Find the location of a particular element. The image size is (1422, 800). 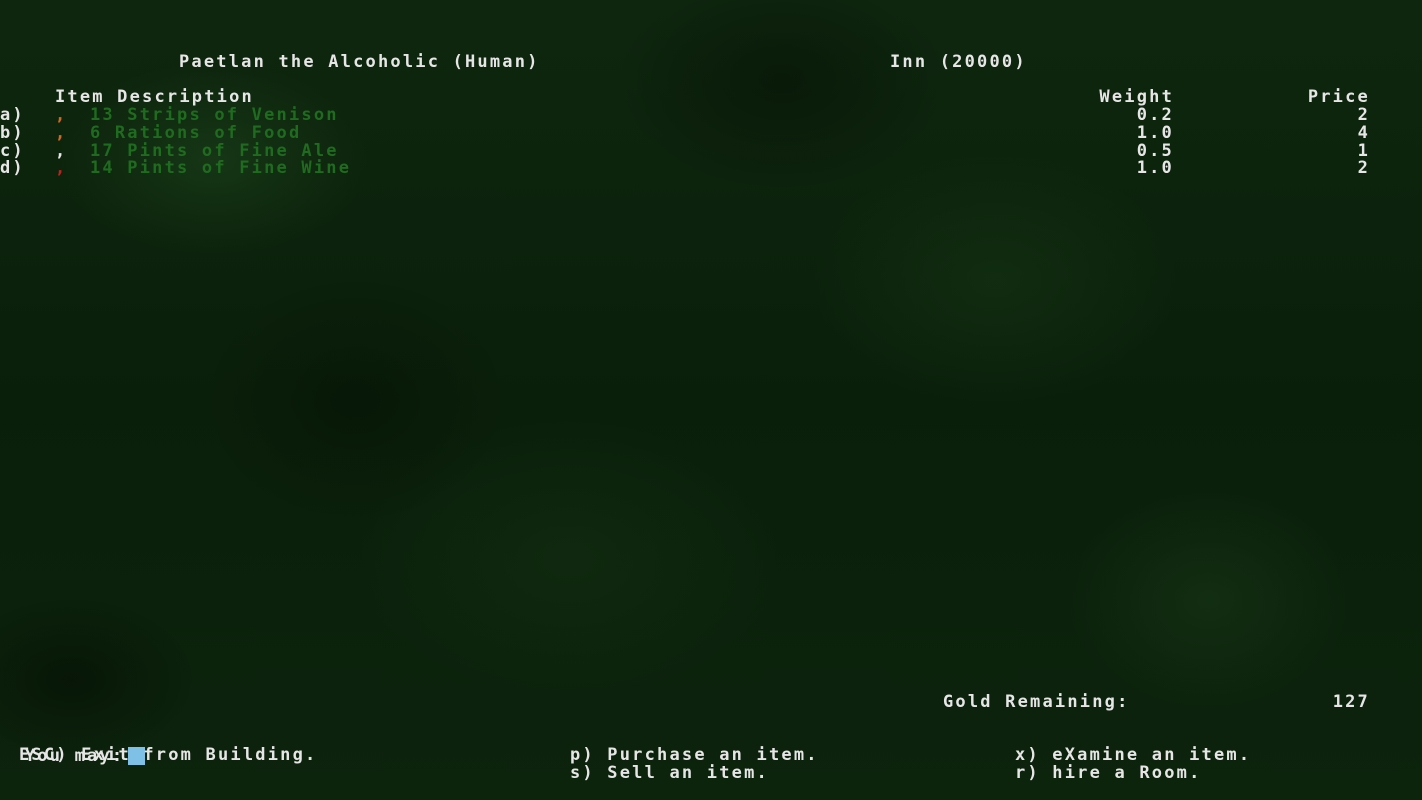

item-name: 14 Pints of Fine Wine is located at coordinates (220, 168).